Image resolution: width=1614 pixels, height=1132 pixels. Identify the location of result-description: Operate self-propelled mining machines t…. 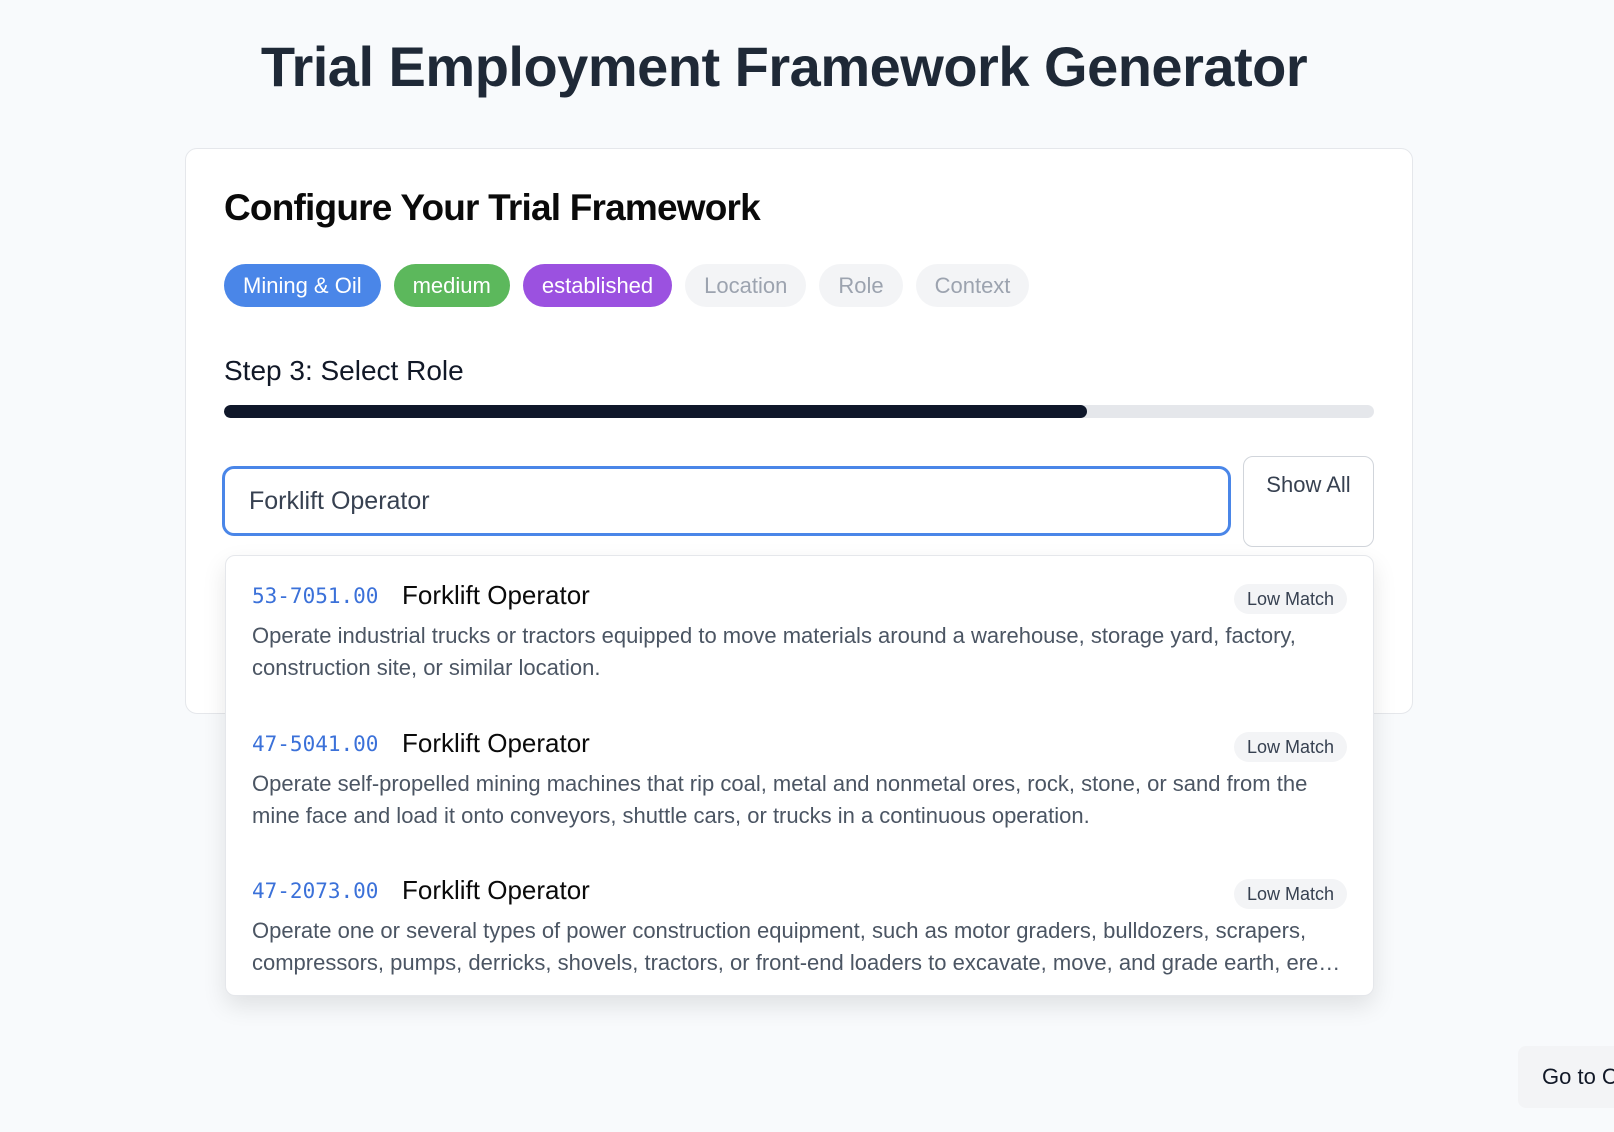
(780, 799).